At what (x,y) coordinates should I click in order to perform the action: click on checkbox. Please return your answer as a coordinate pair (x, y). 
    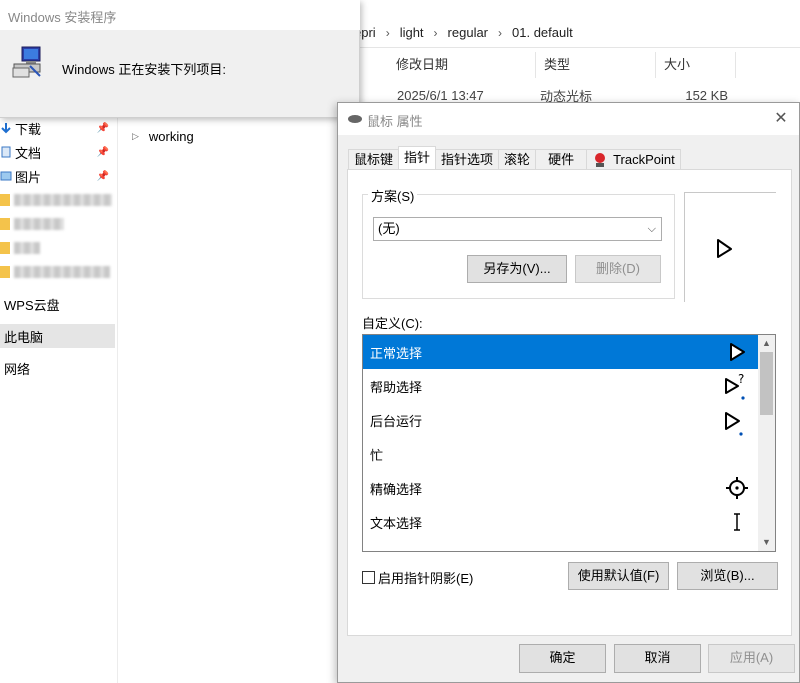
    Looking at the image, I should click on (368, 577).